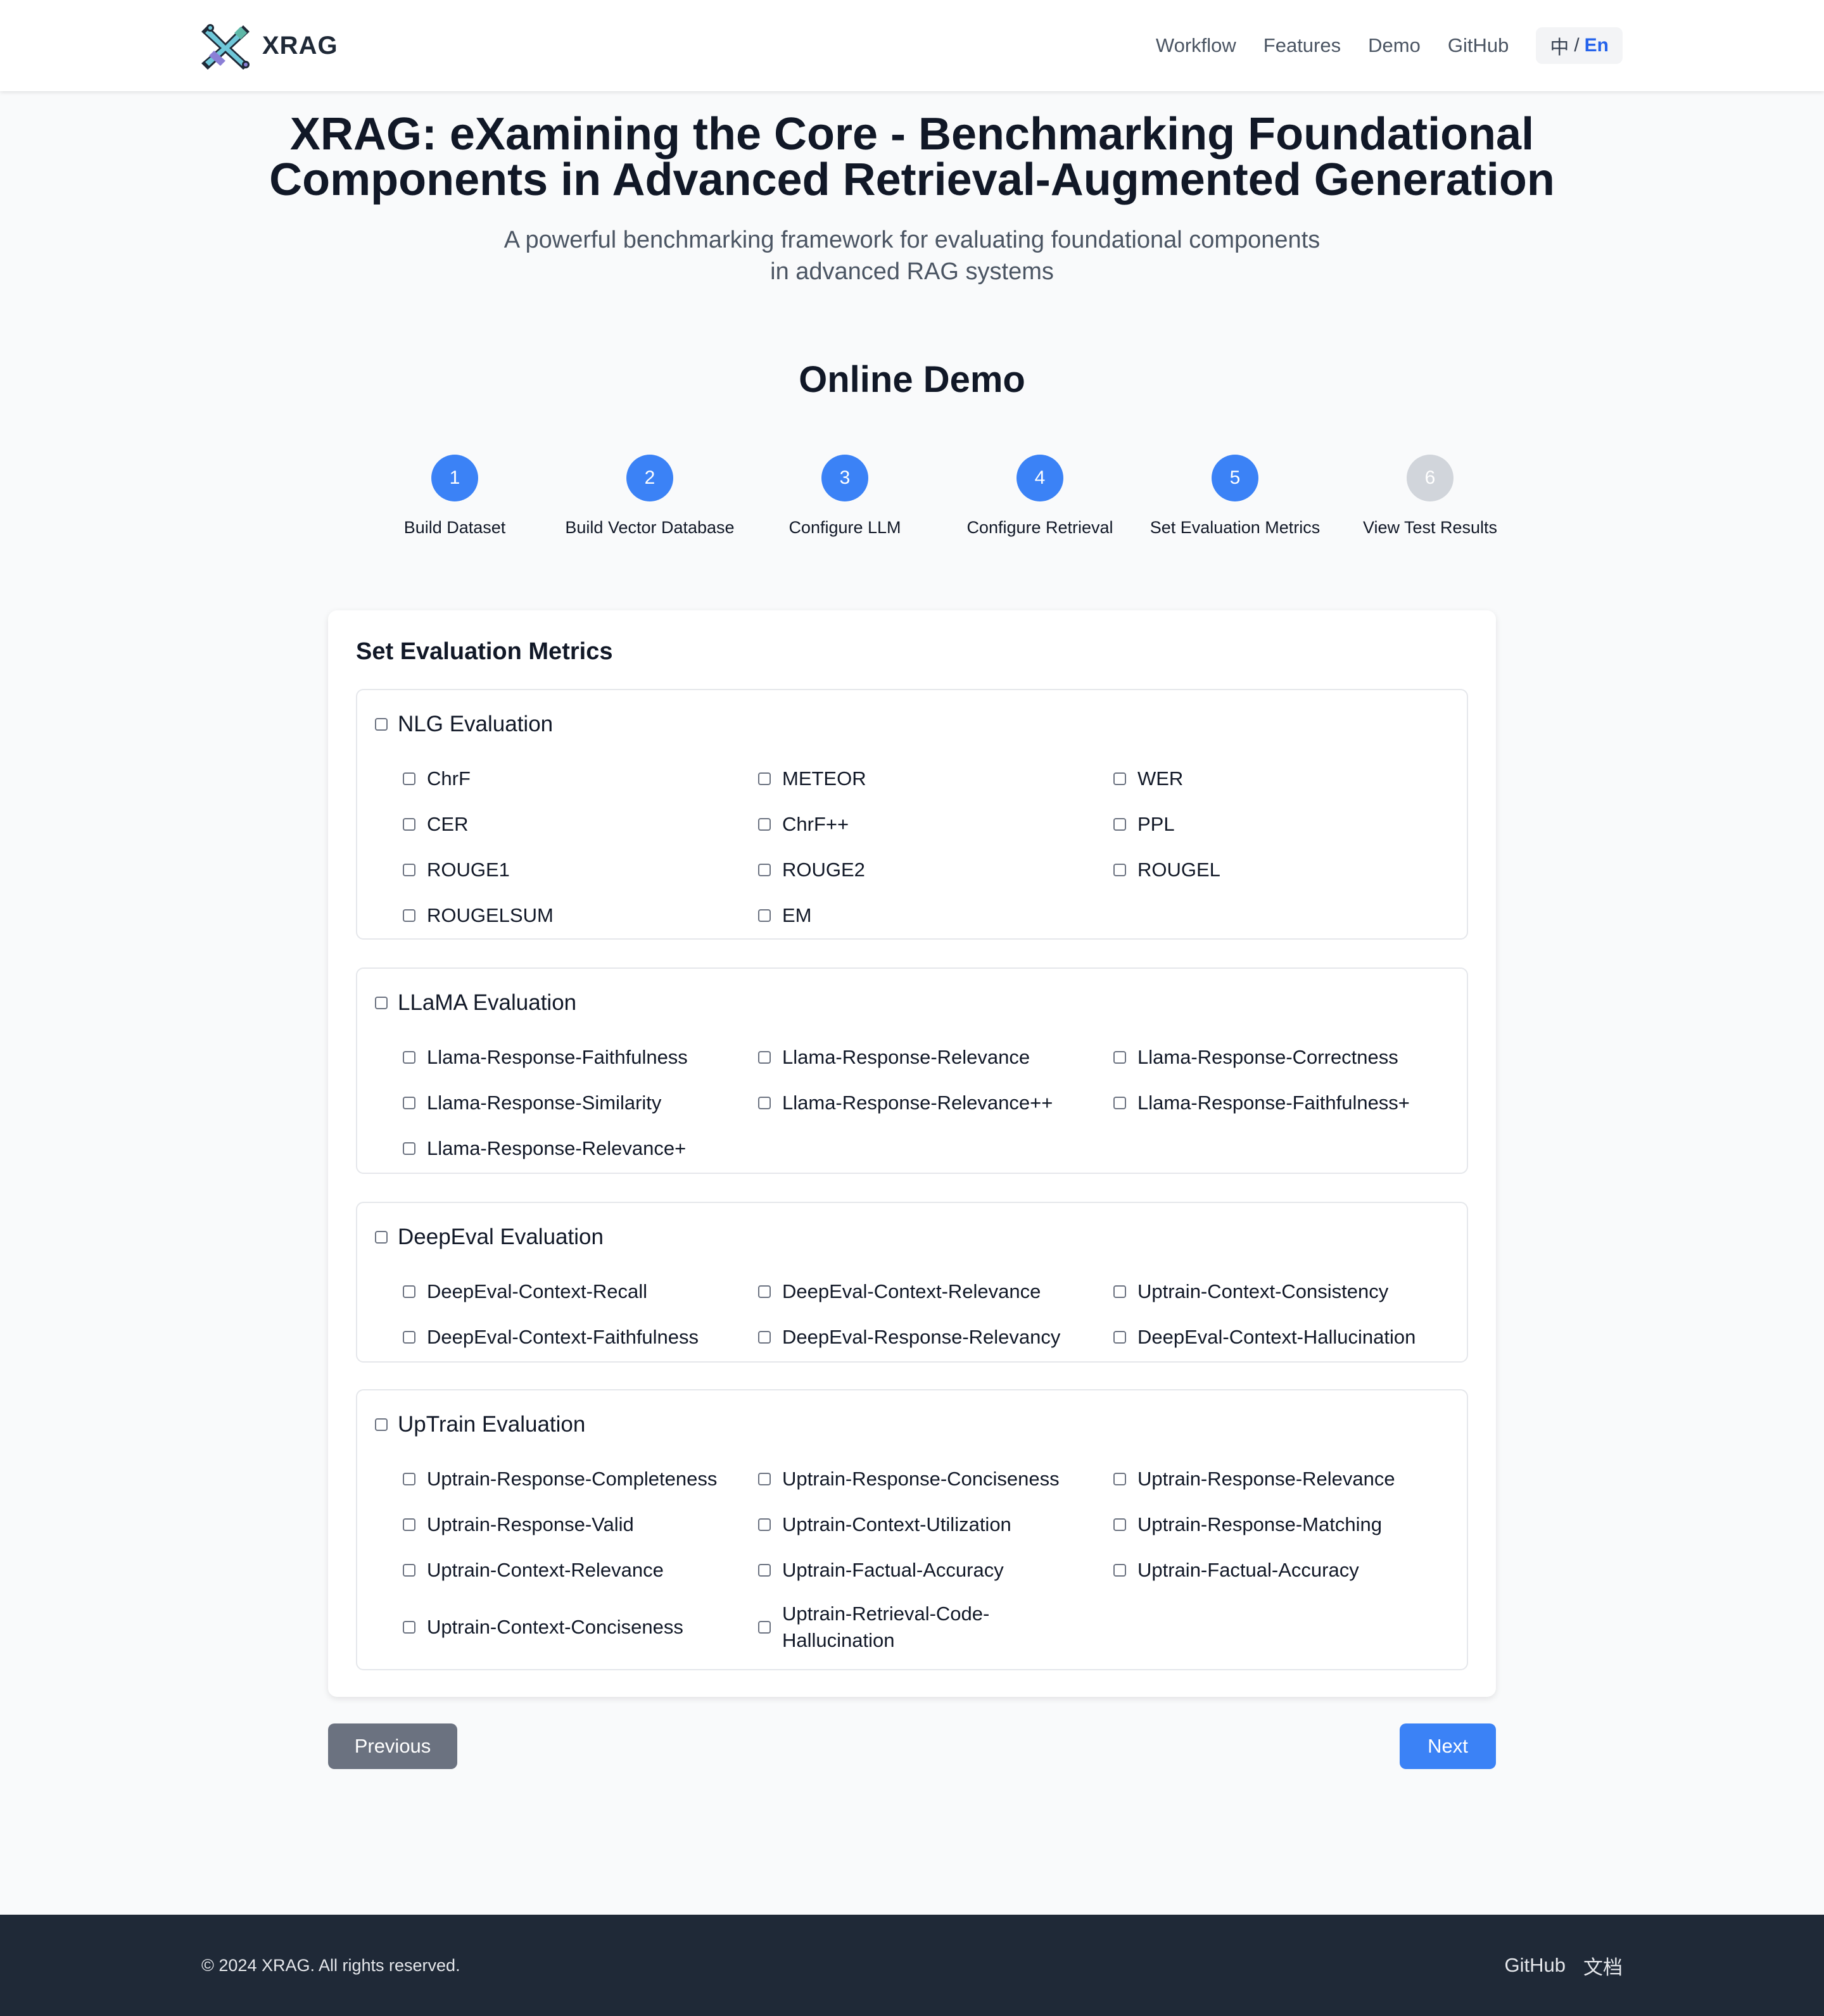 This screenshot has height=2016, width=1824. I want to click on group-checkbox-llama: LLaMA Evaluation, so click(475, 1003).